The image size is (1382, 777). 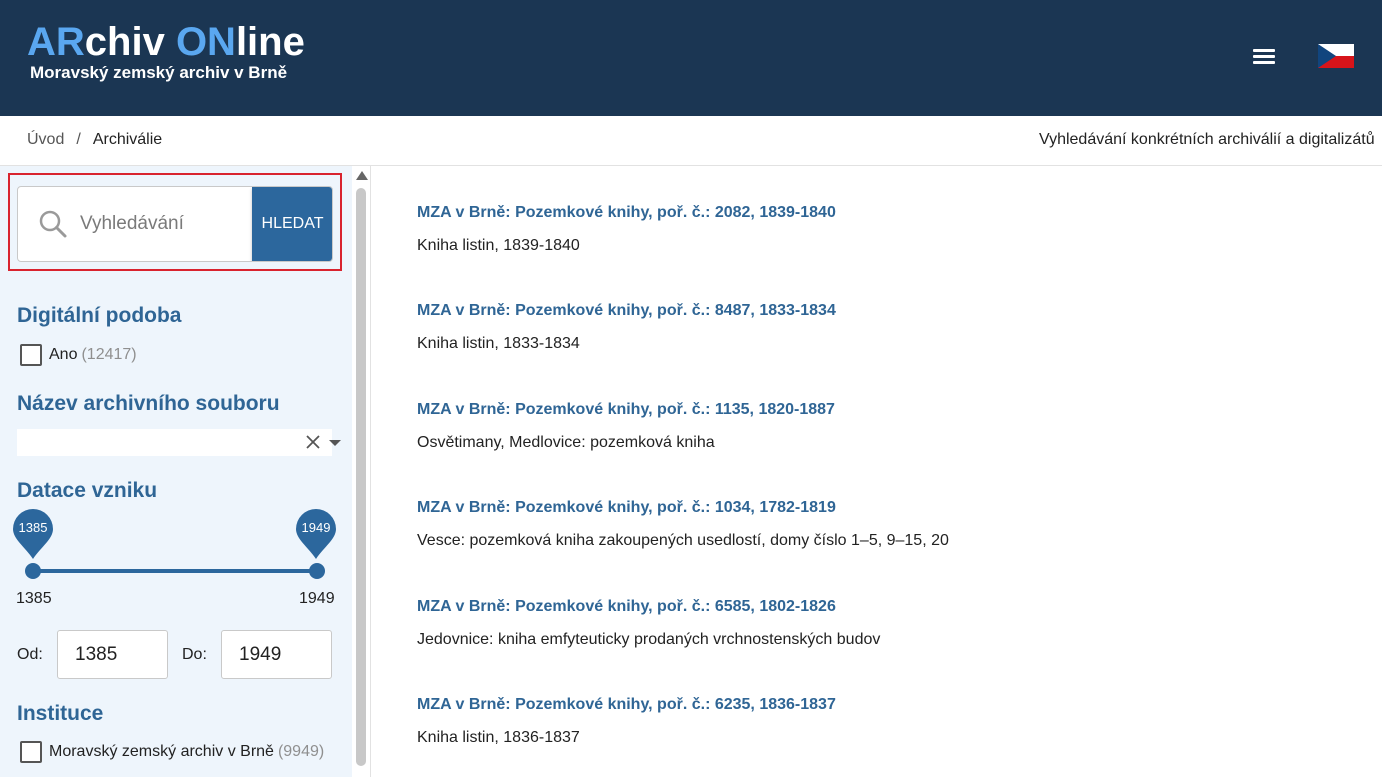 I want to click on facet-title-fonds: Název archivního souboru, so click(x=148, y=403).